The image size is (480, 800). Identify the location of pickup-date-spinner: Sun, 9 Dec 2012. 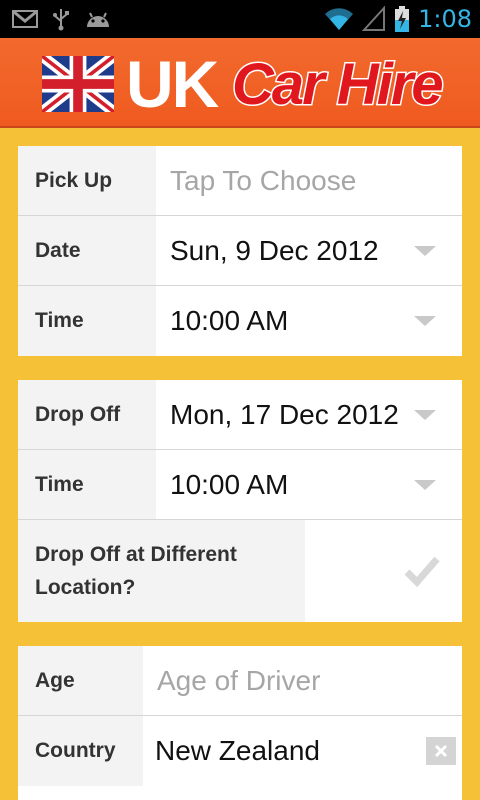
(309, 250).